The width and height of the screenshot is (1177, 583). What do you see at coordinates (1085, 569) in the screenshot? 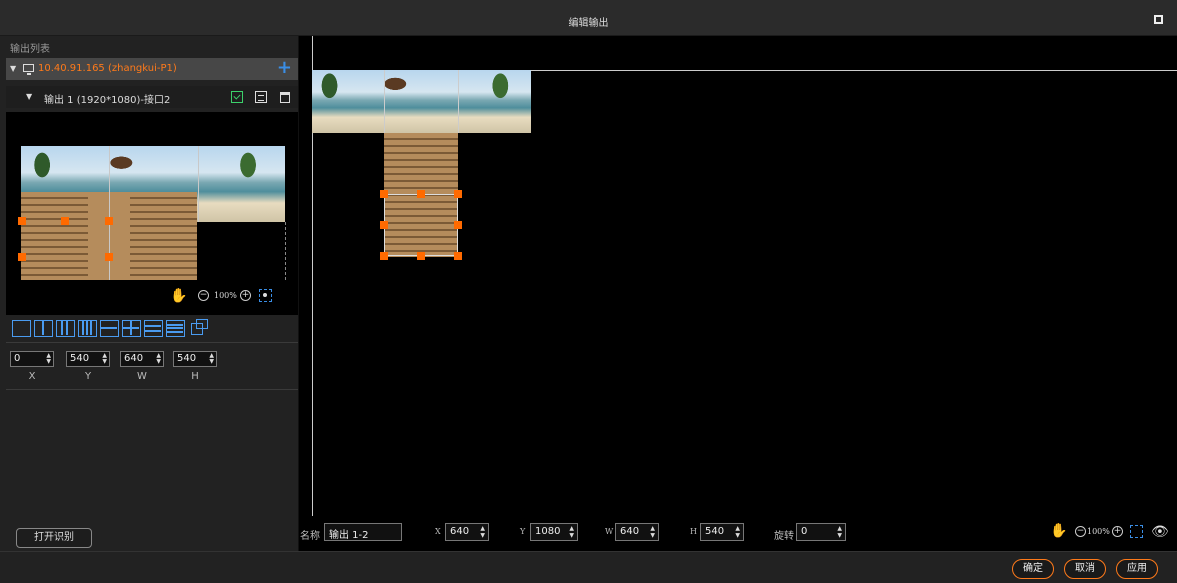
I see `cancel-button: 取消` at bounding box center [1085, 569].